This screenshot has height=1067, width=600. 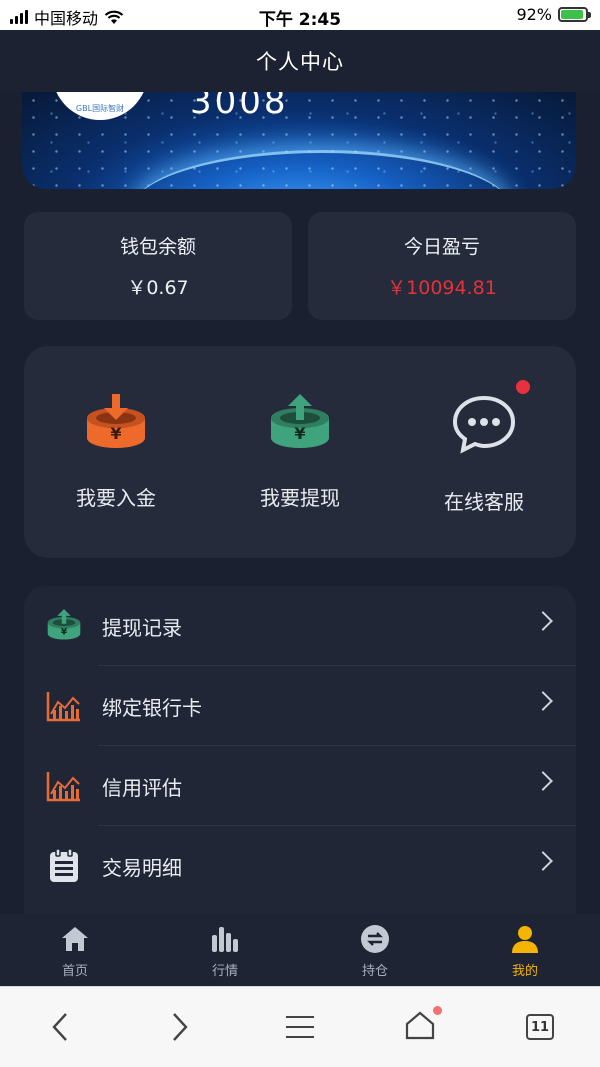 What do you see at coordinates (142, 867) in the screenshot?
I see `menu-item-label: 交易明细` at bounding box center [142, 867].